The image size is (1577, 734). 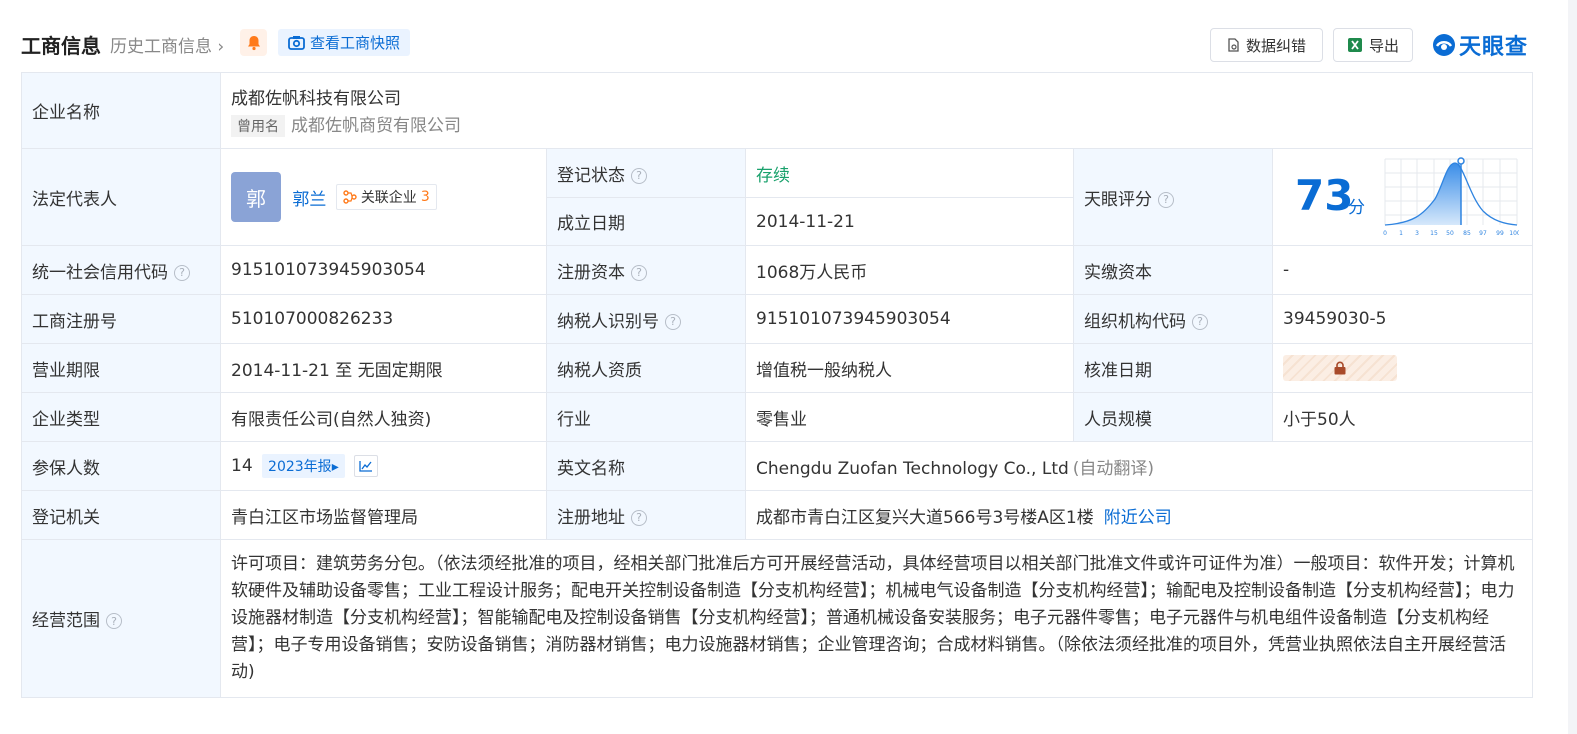 What do you see at coordinates (1138, 518) in the screenshot?
I see `nearby-companies-link: 附近公司` at bounding box center [1138, 518].